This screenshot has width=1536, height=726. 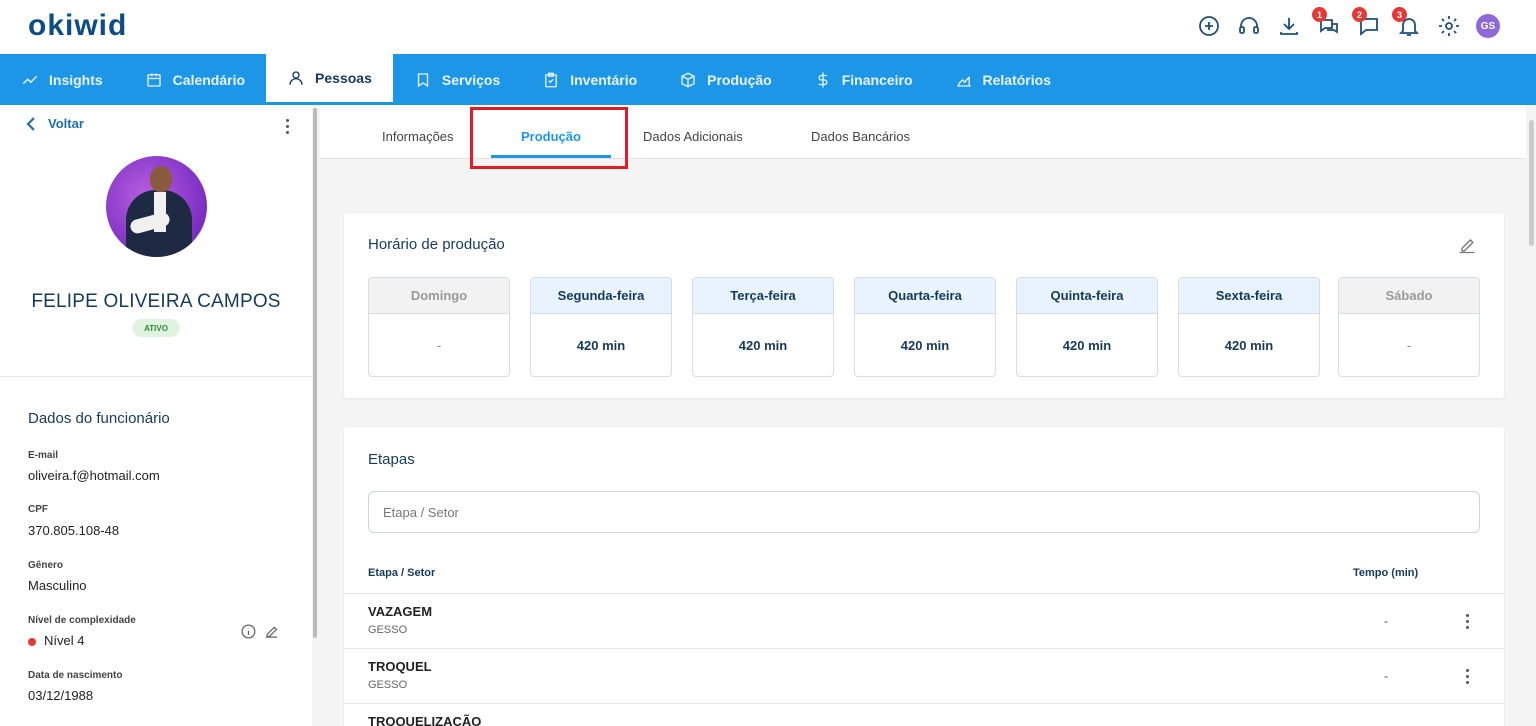 I want to click on day-value: -, so click(x=439, y=345).